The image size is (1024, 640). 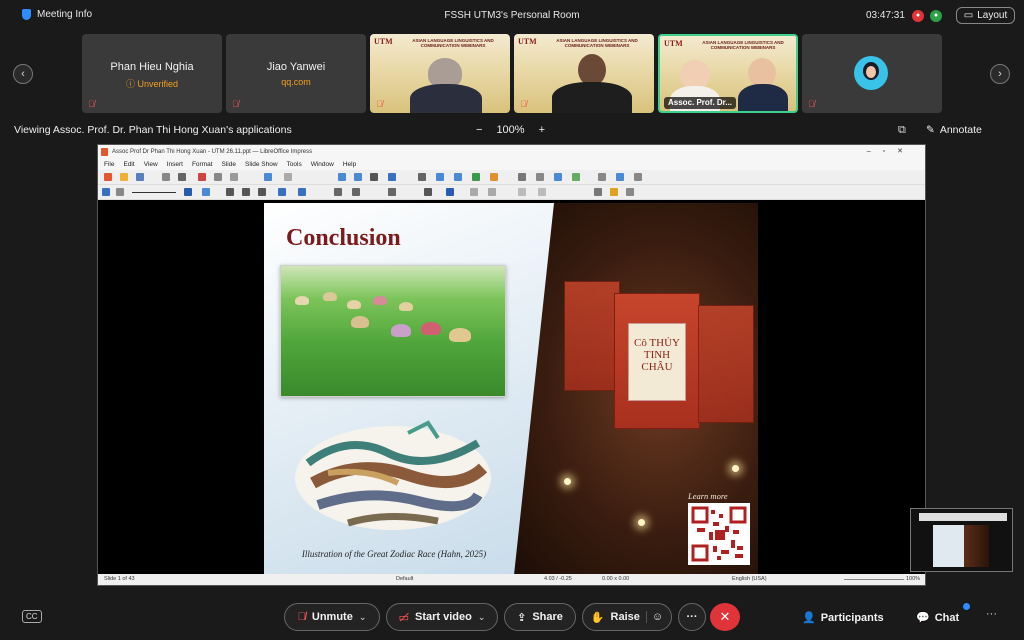 I want to click on zoom-out-button: −, so click(x=479, y=130).